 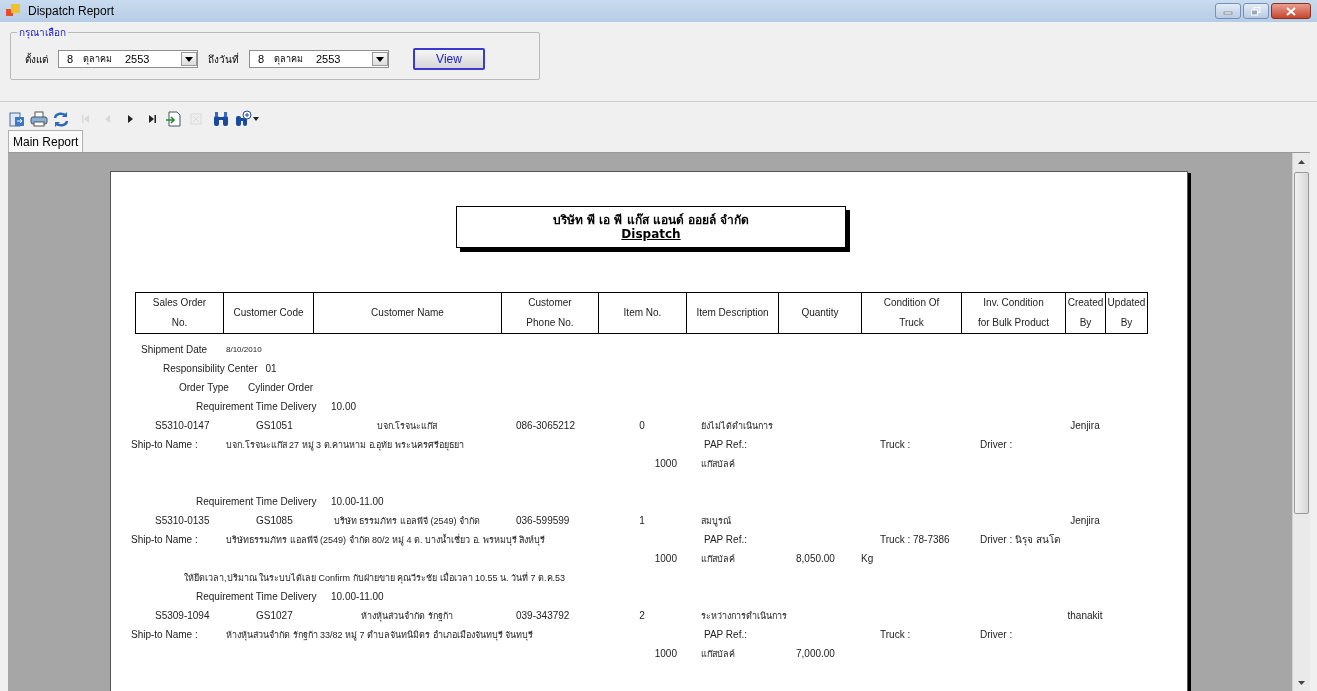 I want to click on quantity: 8,050.00, so click(x=815, y=558).